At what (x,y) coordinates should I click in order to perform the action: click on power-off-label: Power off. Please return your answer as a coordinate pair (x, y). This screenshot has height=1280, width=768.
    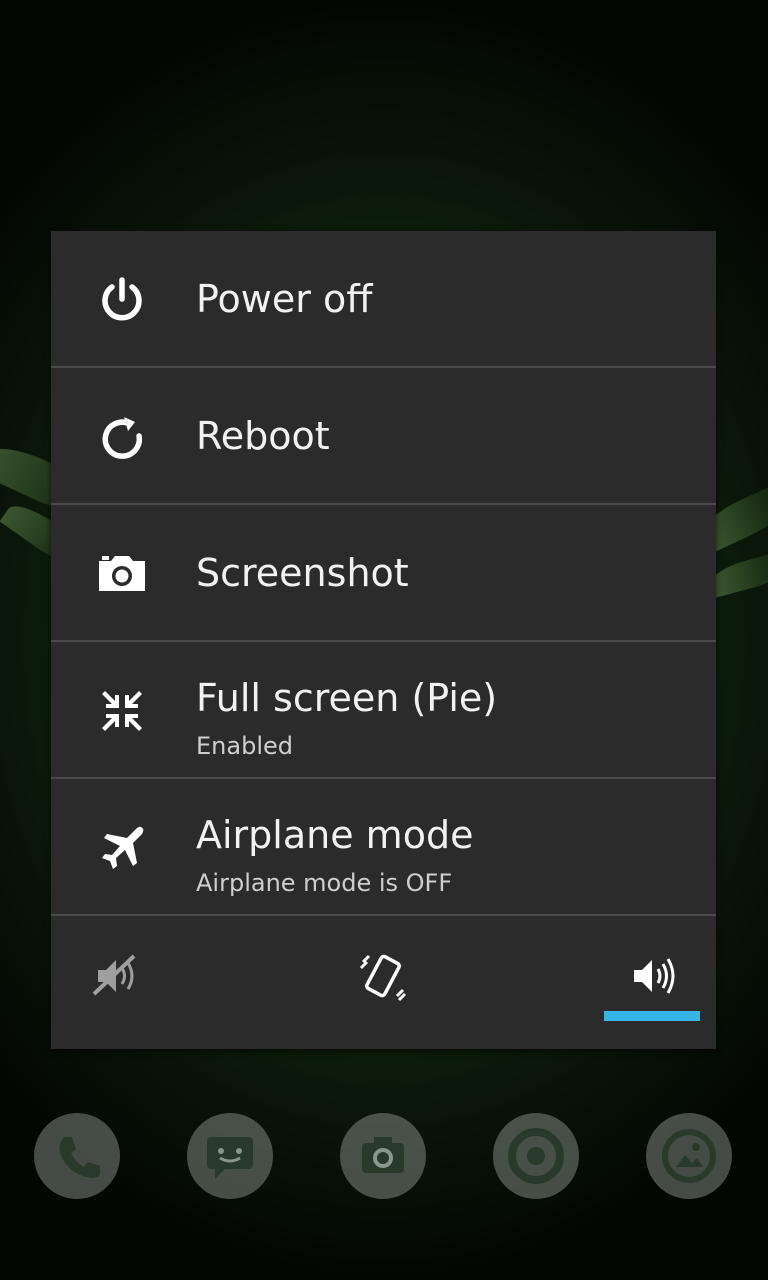
    Looking at the image, I should click on (284, 299).